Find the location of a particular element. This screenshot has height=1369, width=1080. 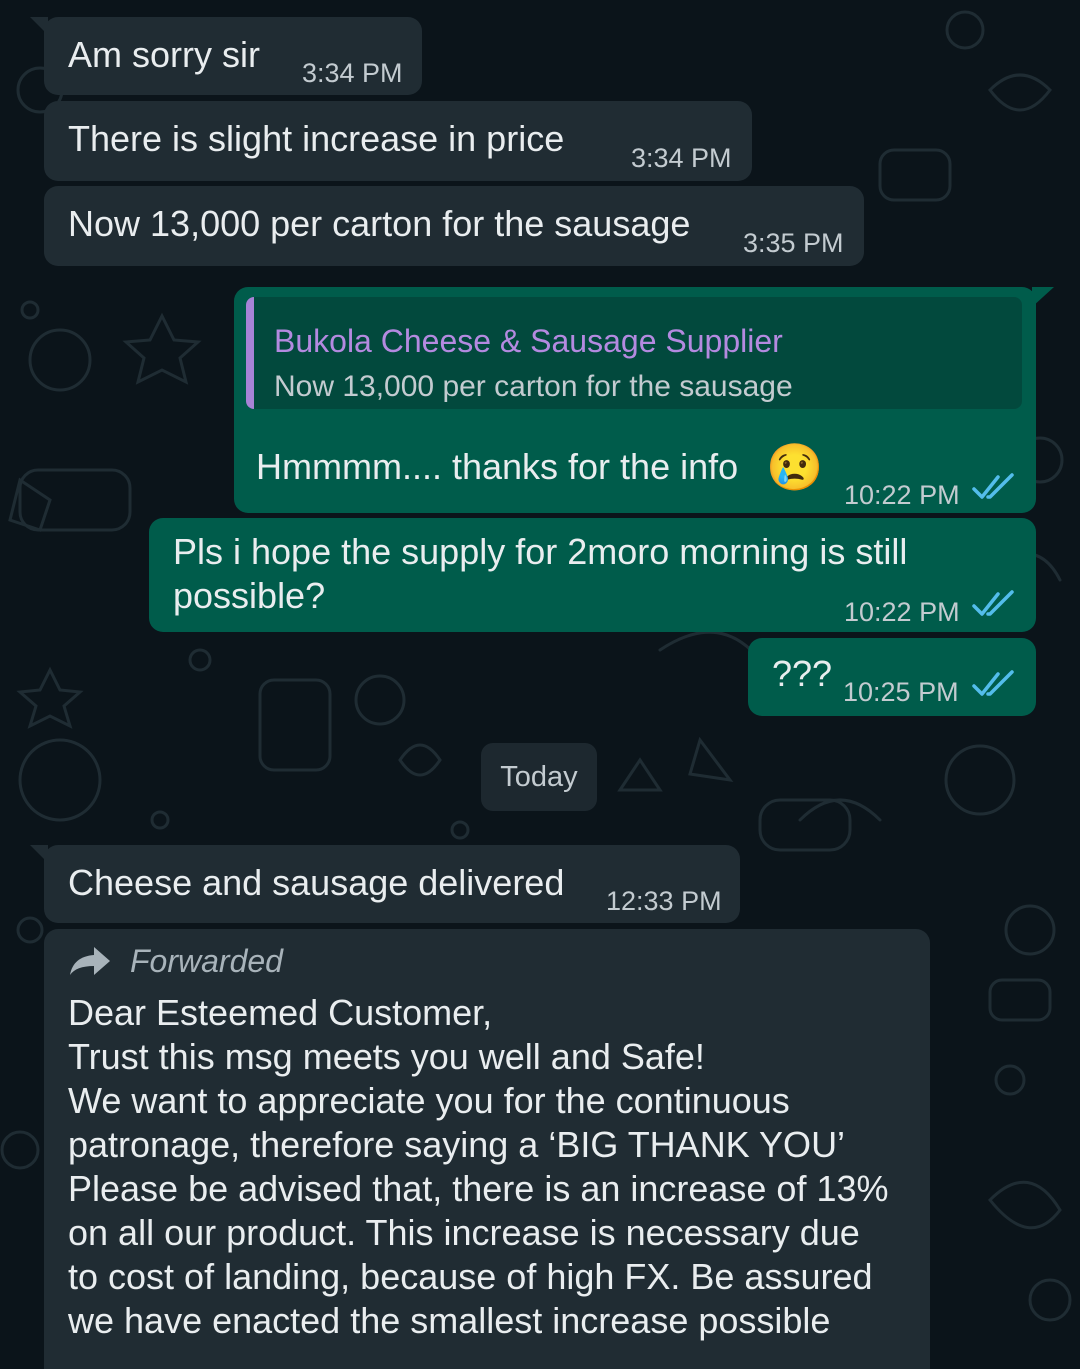

date-separator: Today is located at coordinates (539, 777).